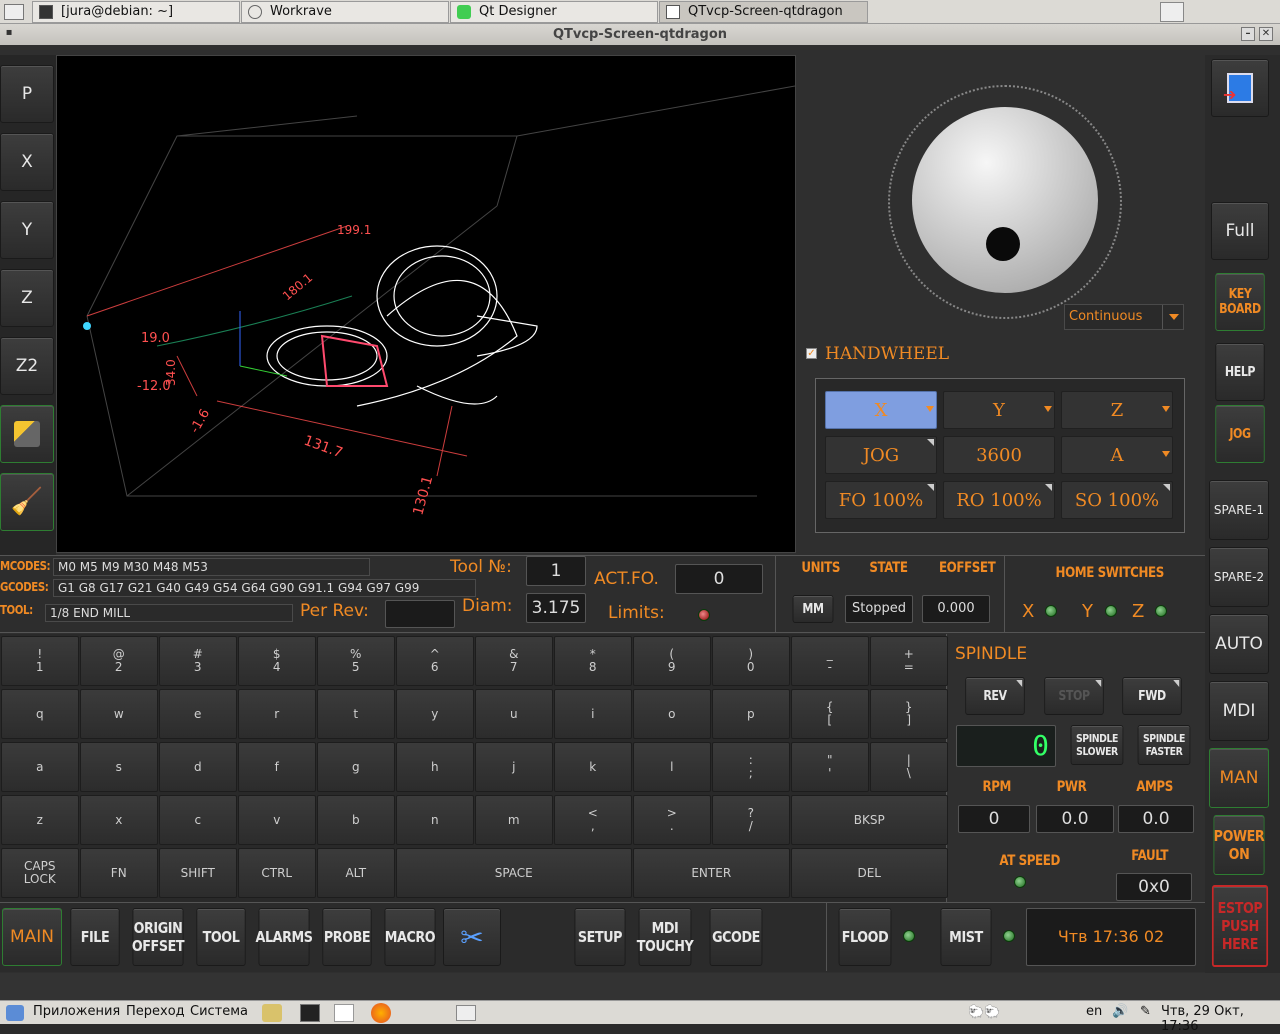  Describe the element at coordinates (751, 661) in the screenshot. I see `key-row1-9: ) 0` at that location.